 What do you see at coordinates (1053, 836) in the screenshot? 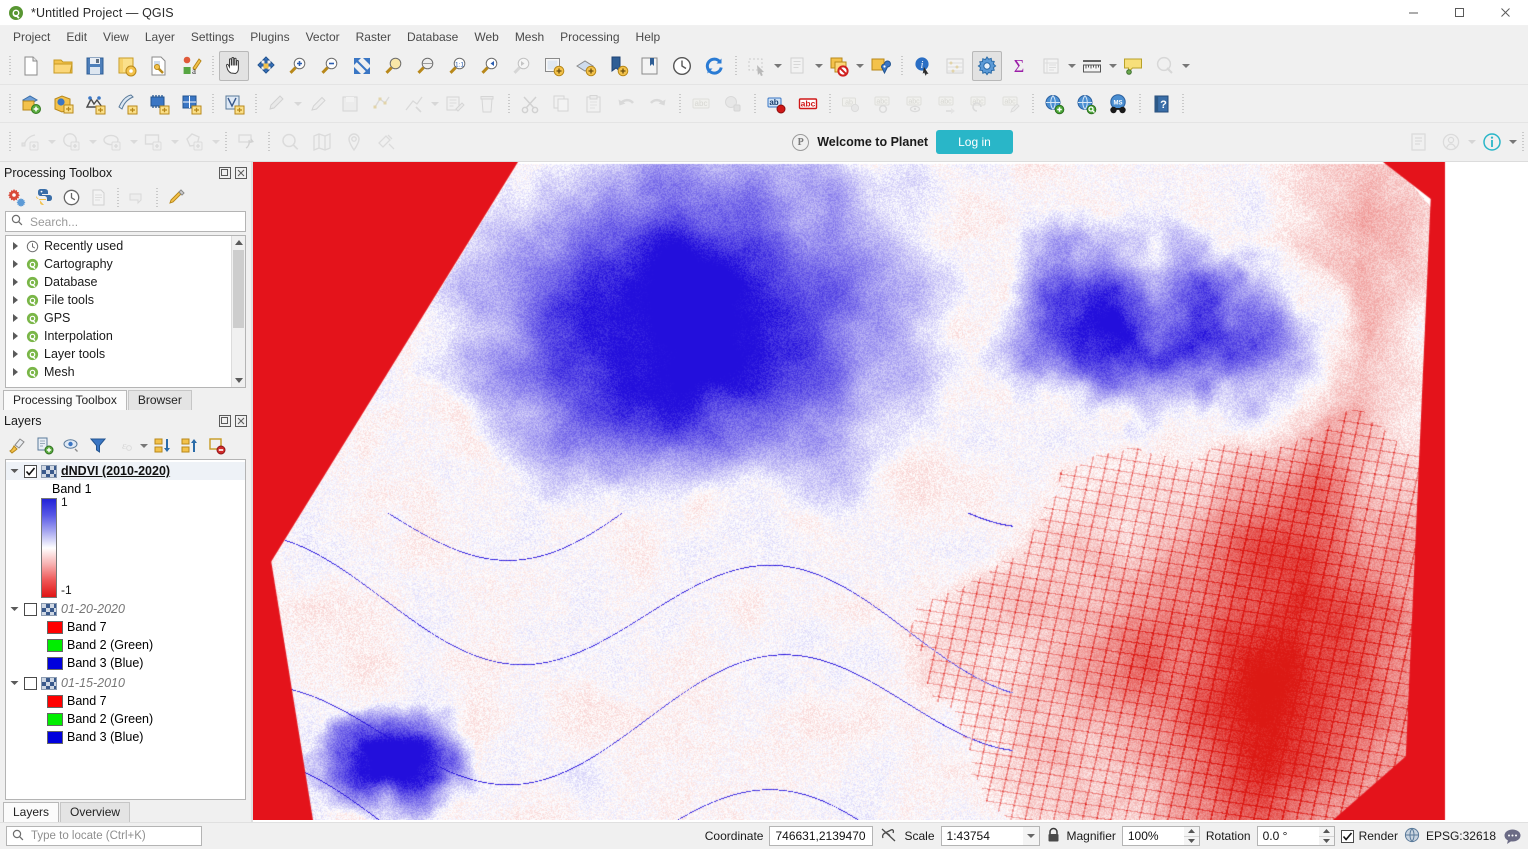
I see `lock-icon` at bounding box center [1053, 836].